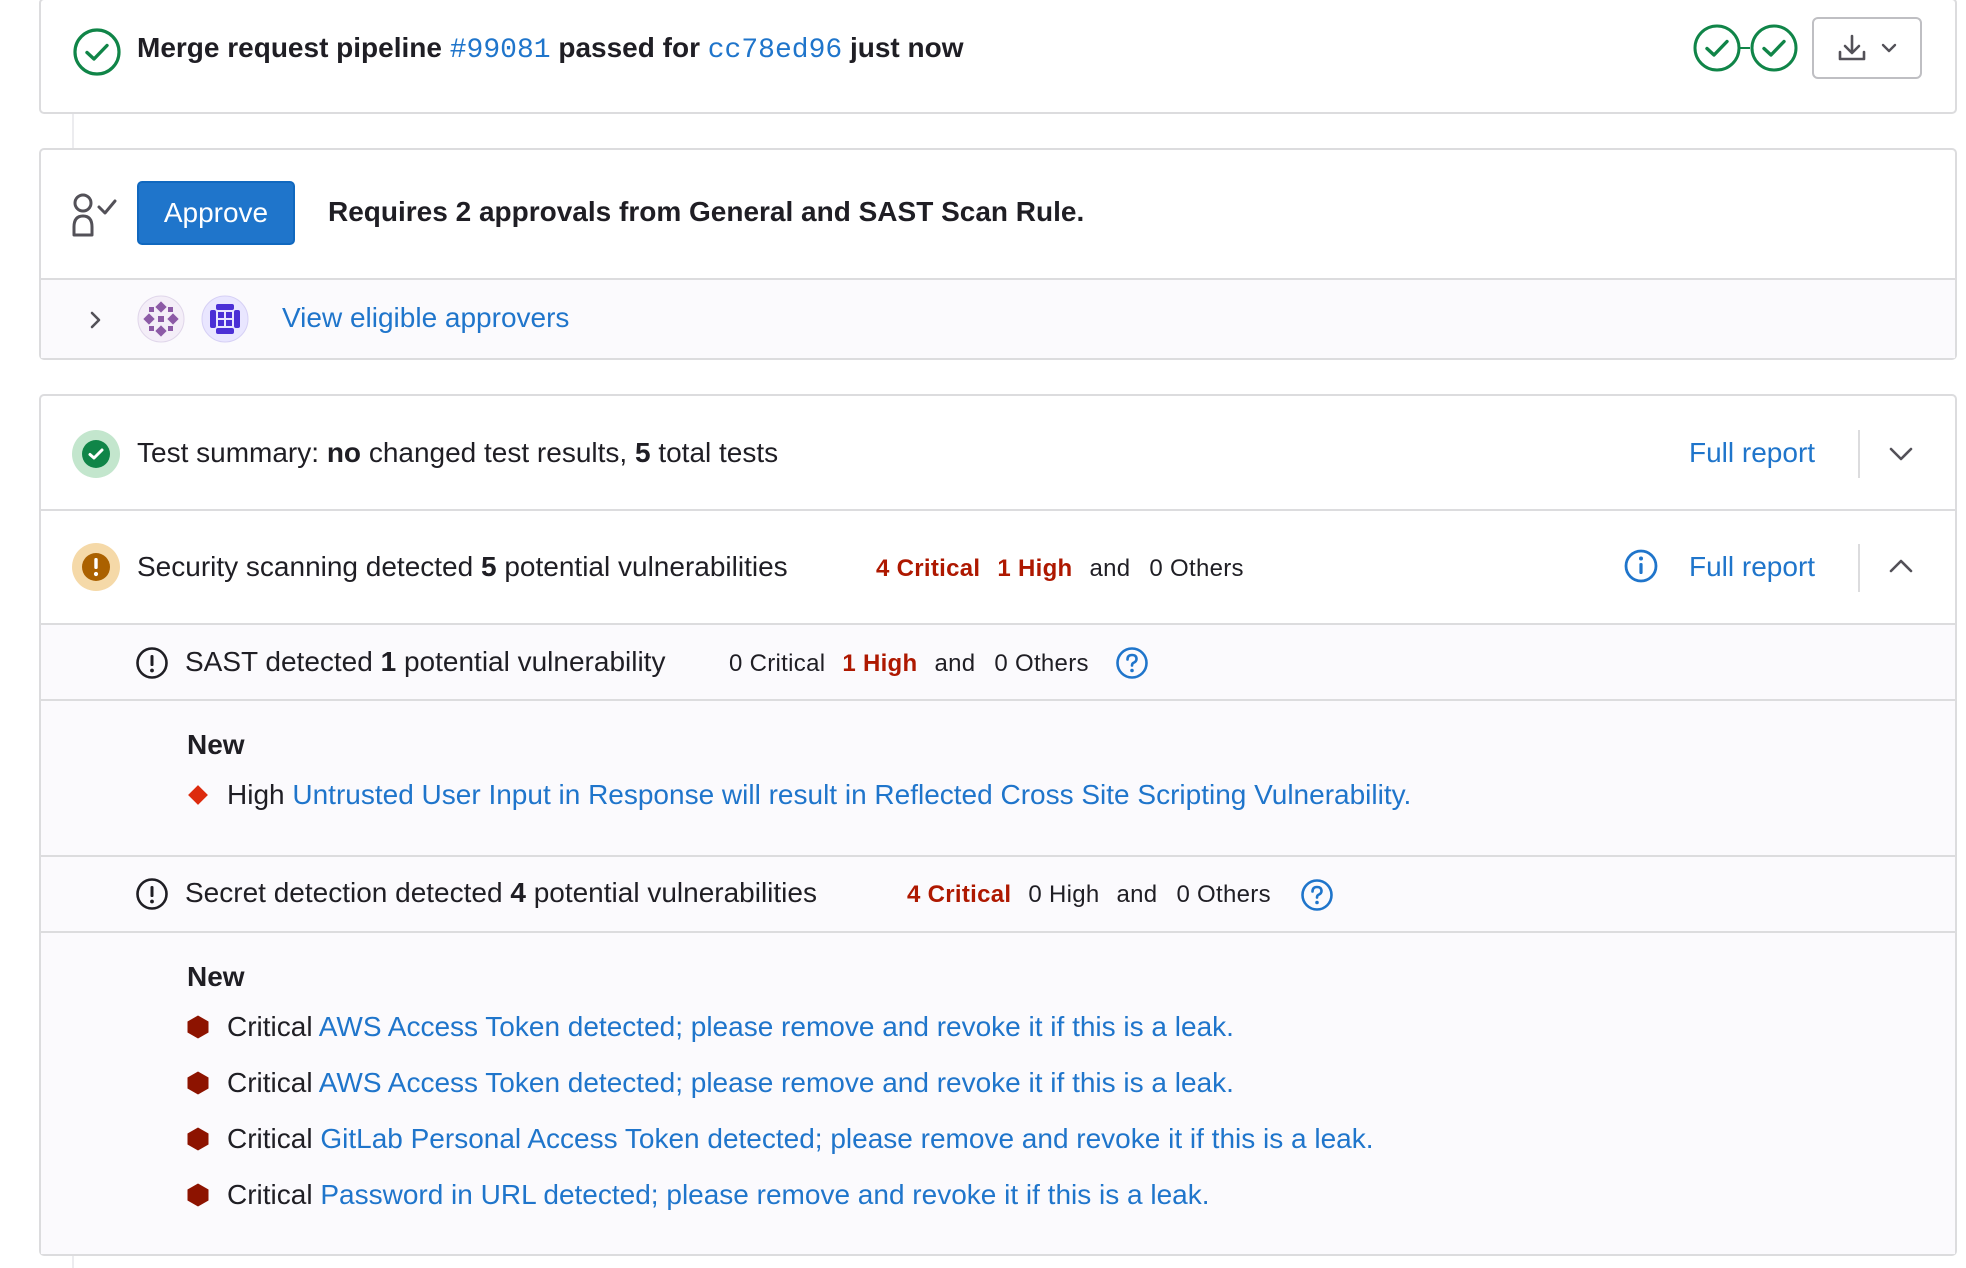 The image size is (1966, 1268). What do you see at coordinates (1641, 566) in the screenshot?
I see `info-icon` at bounding box center [1641, 566].